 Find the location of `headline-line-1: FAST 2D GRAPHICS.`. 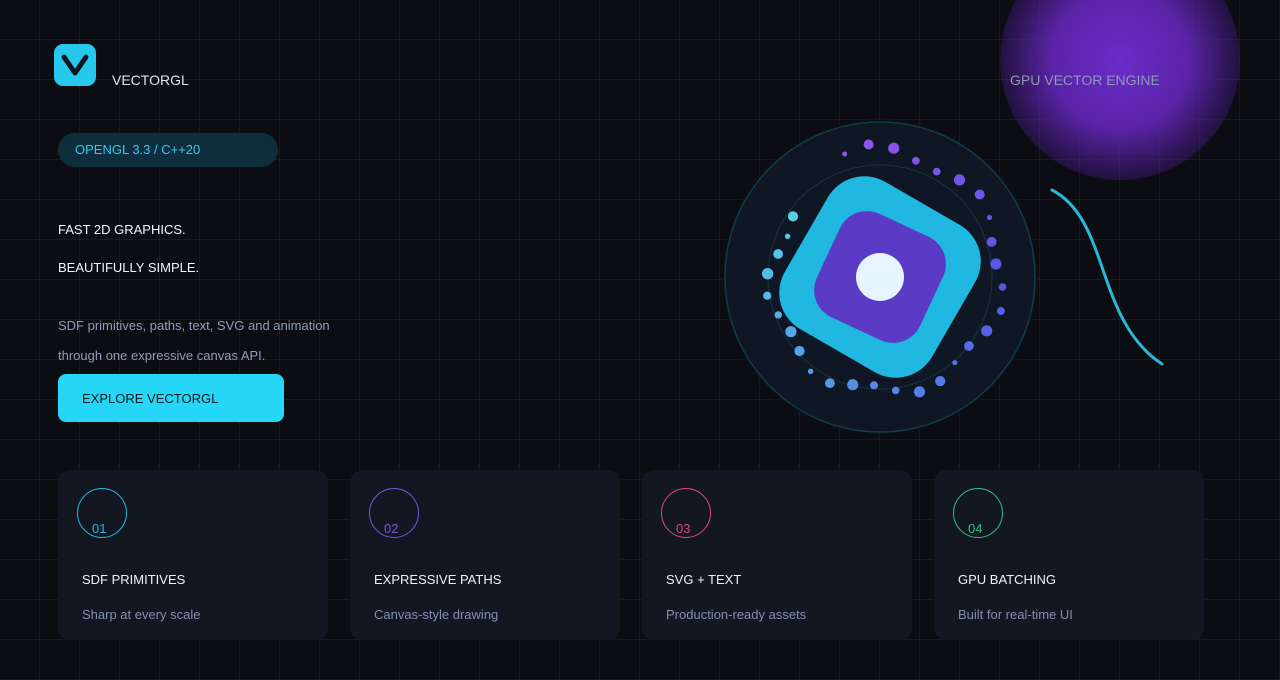

headline-line-1: FAST 2D GRAPHICS. is located at coordinates (122, 229).